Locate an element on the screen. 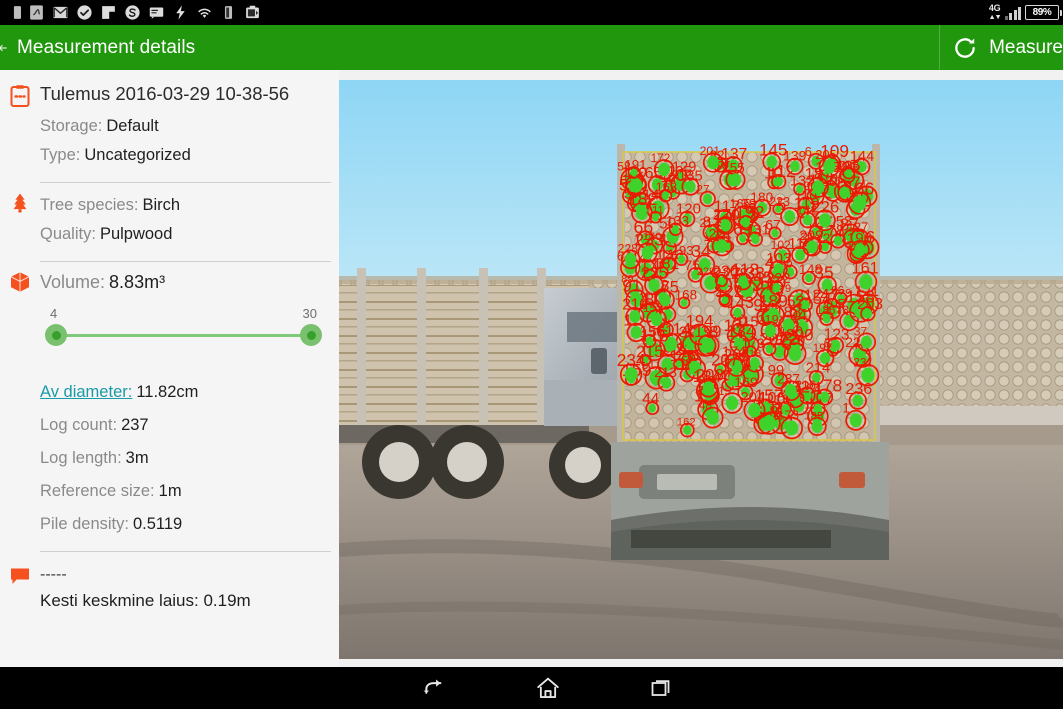  log-count-row: Log count: 237 is located at coordinates (189, 425).